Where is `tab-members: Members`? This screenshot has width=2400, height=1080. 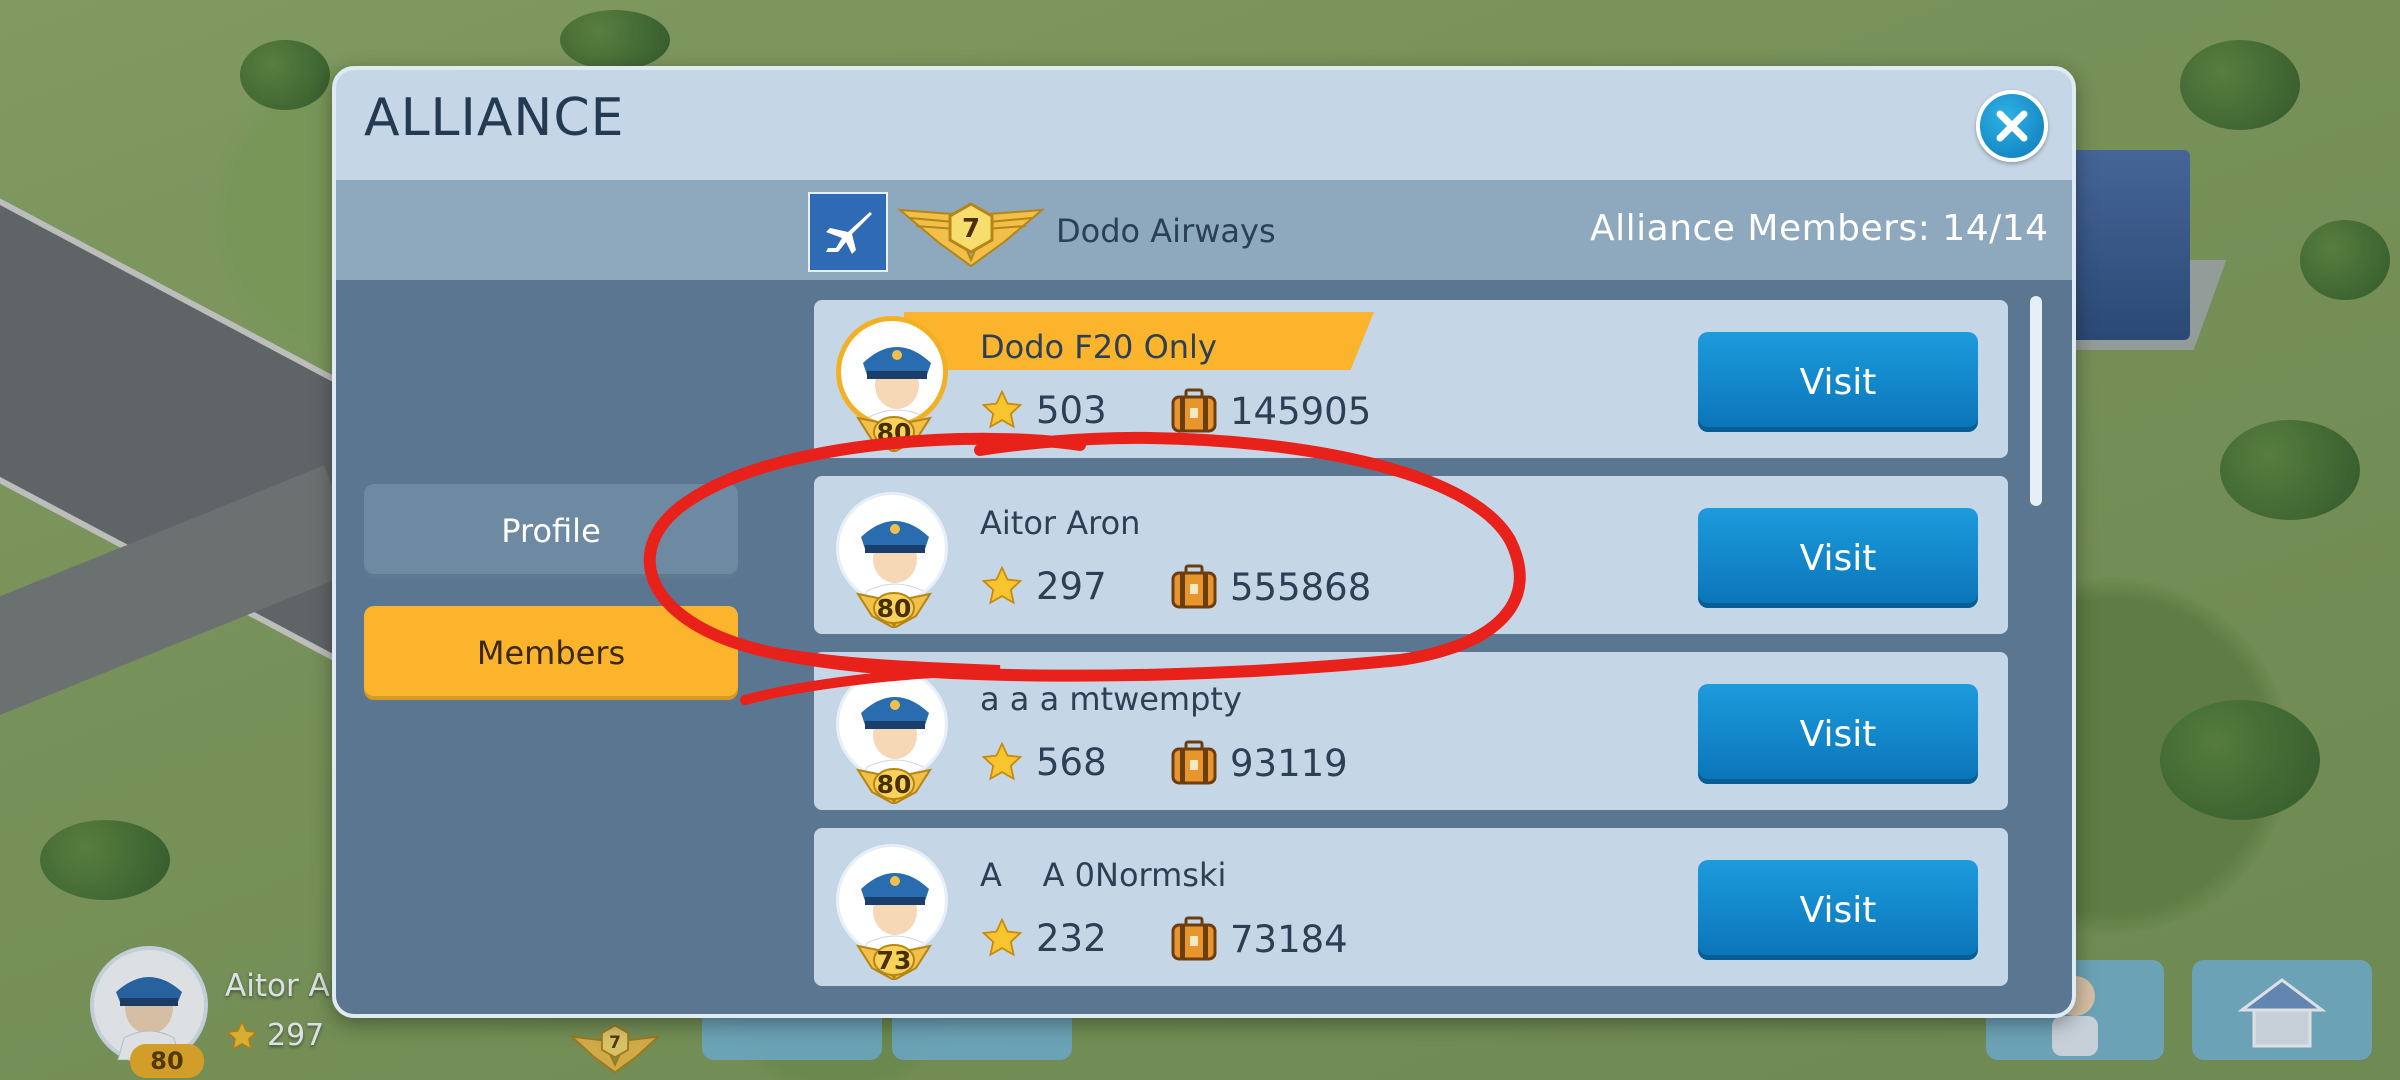
tab-members: Members is located at coordinates (551, 653).